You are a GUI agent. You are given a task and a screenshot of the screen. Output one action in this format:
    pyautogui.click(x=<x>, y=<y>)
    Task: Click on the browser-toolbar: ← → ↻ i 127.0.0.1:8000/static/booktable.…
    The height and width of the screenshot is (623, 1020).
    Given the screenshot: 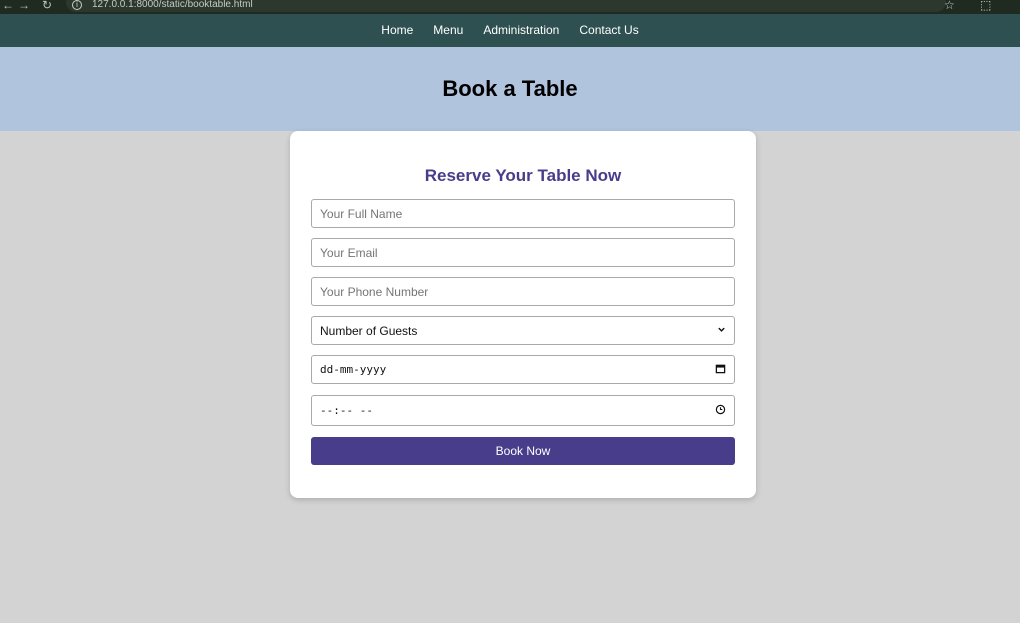 What is the action you would take?
    pyautogui.click(x=510, y=7)
    